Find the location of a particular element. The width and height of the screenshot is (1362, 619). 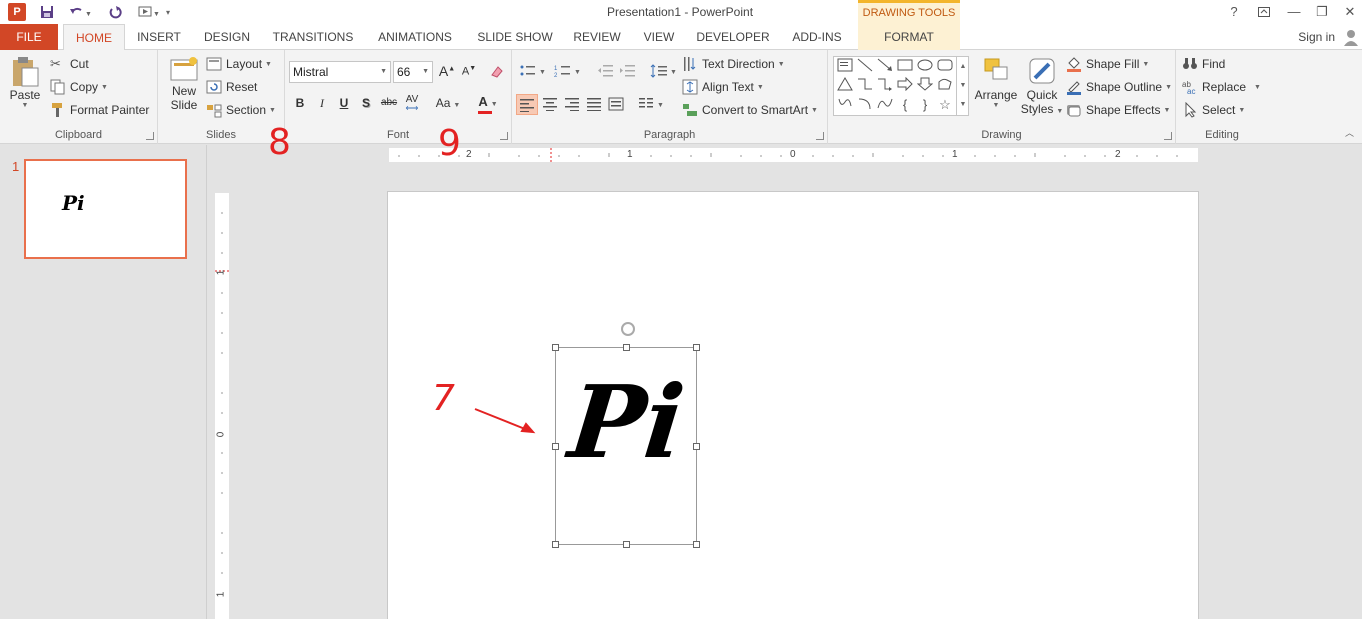

font-name-combo: Mistral ▼ is located at coordinates (340, 72).